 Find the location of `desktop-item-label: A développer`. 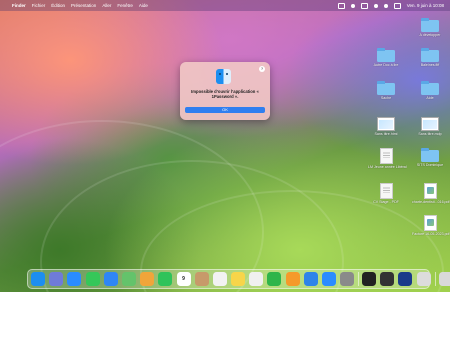

desktop-item-label: A développer is located at coordinates (430, 35).